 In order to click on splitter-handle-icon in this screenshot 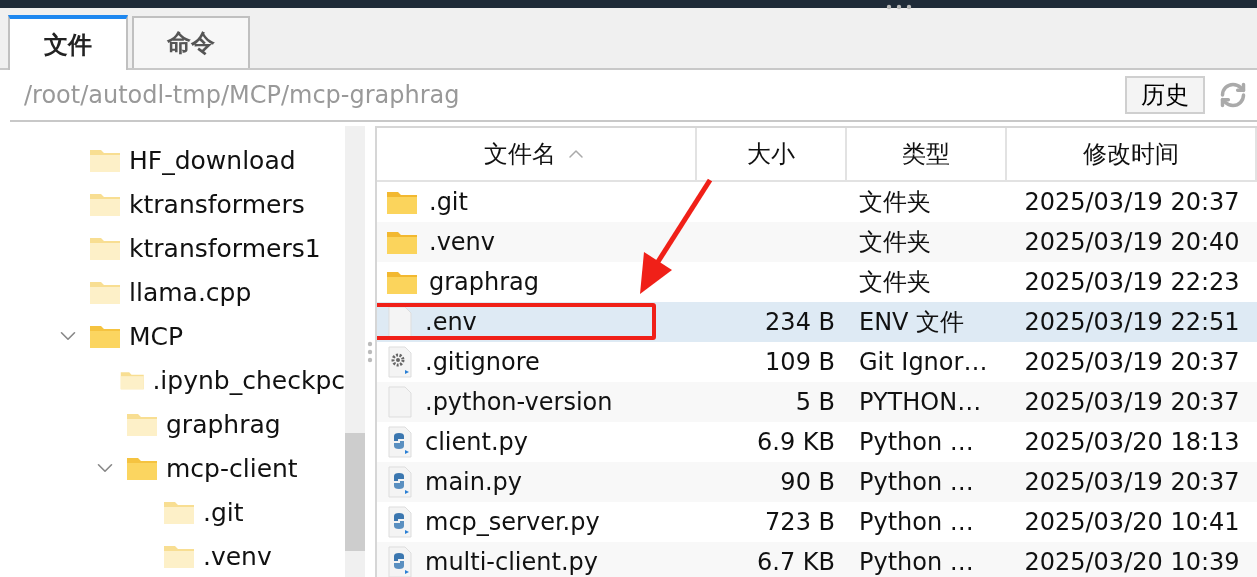, I will do `click(370, 351)`.